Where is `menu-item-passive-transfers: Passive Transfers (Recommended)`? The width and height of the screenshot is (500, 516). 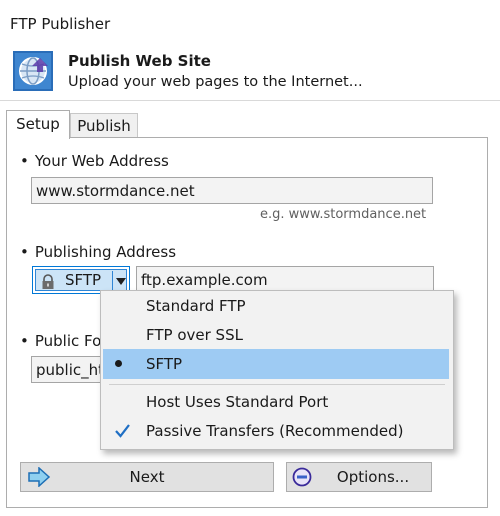 menu-item-passive-transfers: Passive Transfers (Recommended) is located at coordinates (276, 431).